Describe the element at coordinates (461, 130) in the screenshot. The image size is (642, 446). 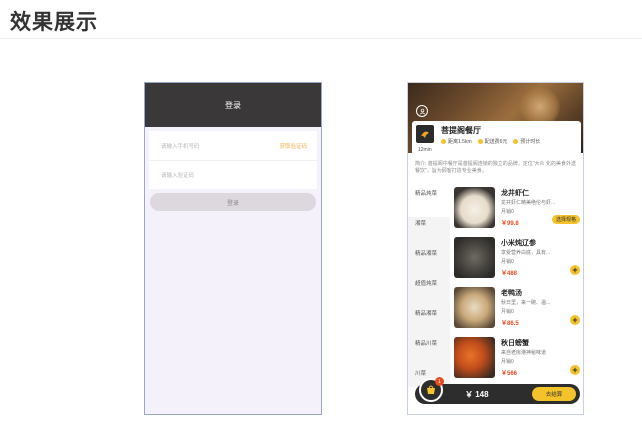
I see `shop-name: 菩提阁餐厅` at that location.